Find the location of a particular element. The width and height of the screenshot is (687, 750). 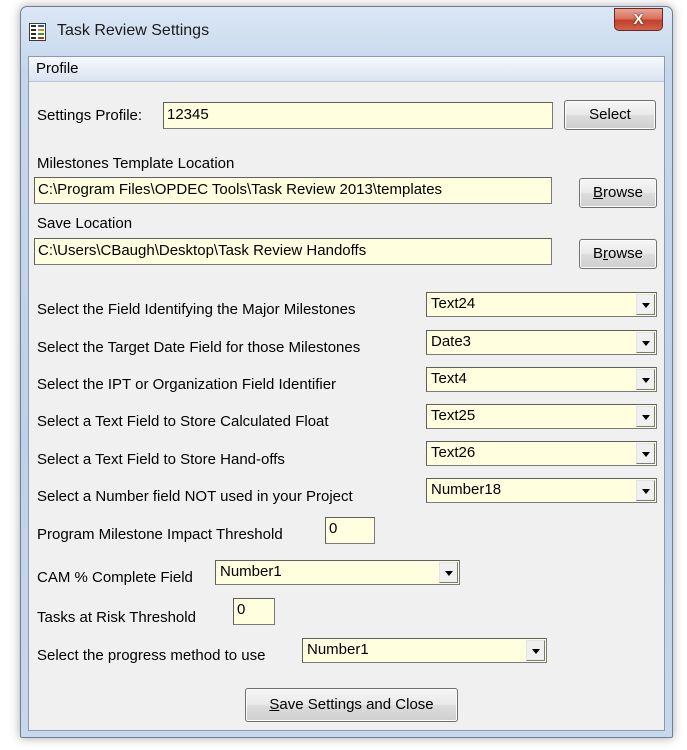

risk-threshold-input: 0 is located at coordinates (254, 611).